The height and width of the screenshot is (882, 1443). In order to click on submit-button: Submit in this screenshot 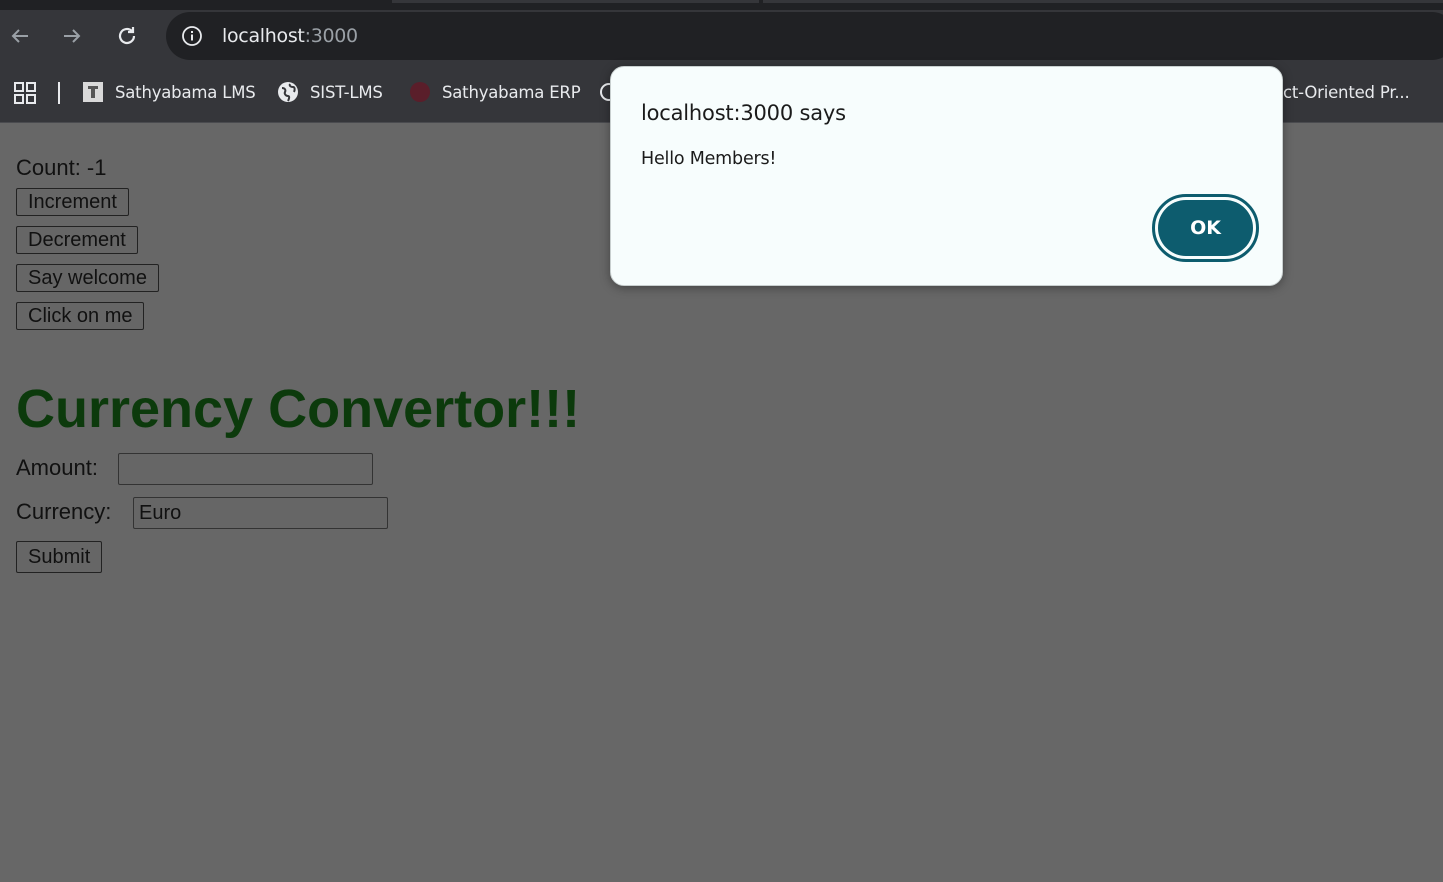, I will do `click(59, 557)`.